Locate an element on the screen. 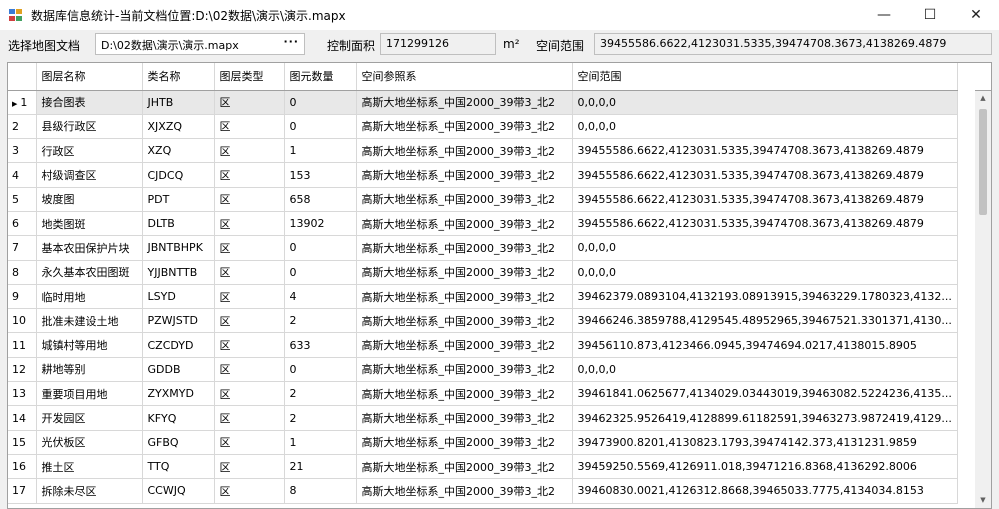 The height and width of the screenshot is (509, 999). row-header: 9 is located at coordinates (22, 297).